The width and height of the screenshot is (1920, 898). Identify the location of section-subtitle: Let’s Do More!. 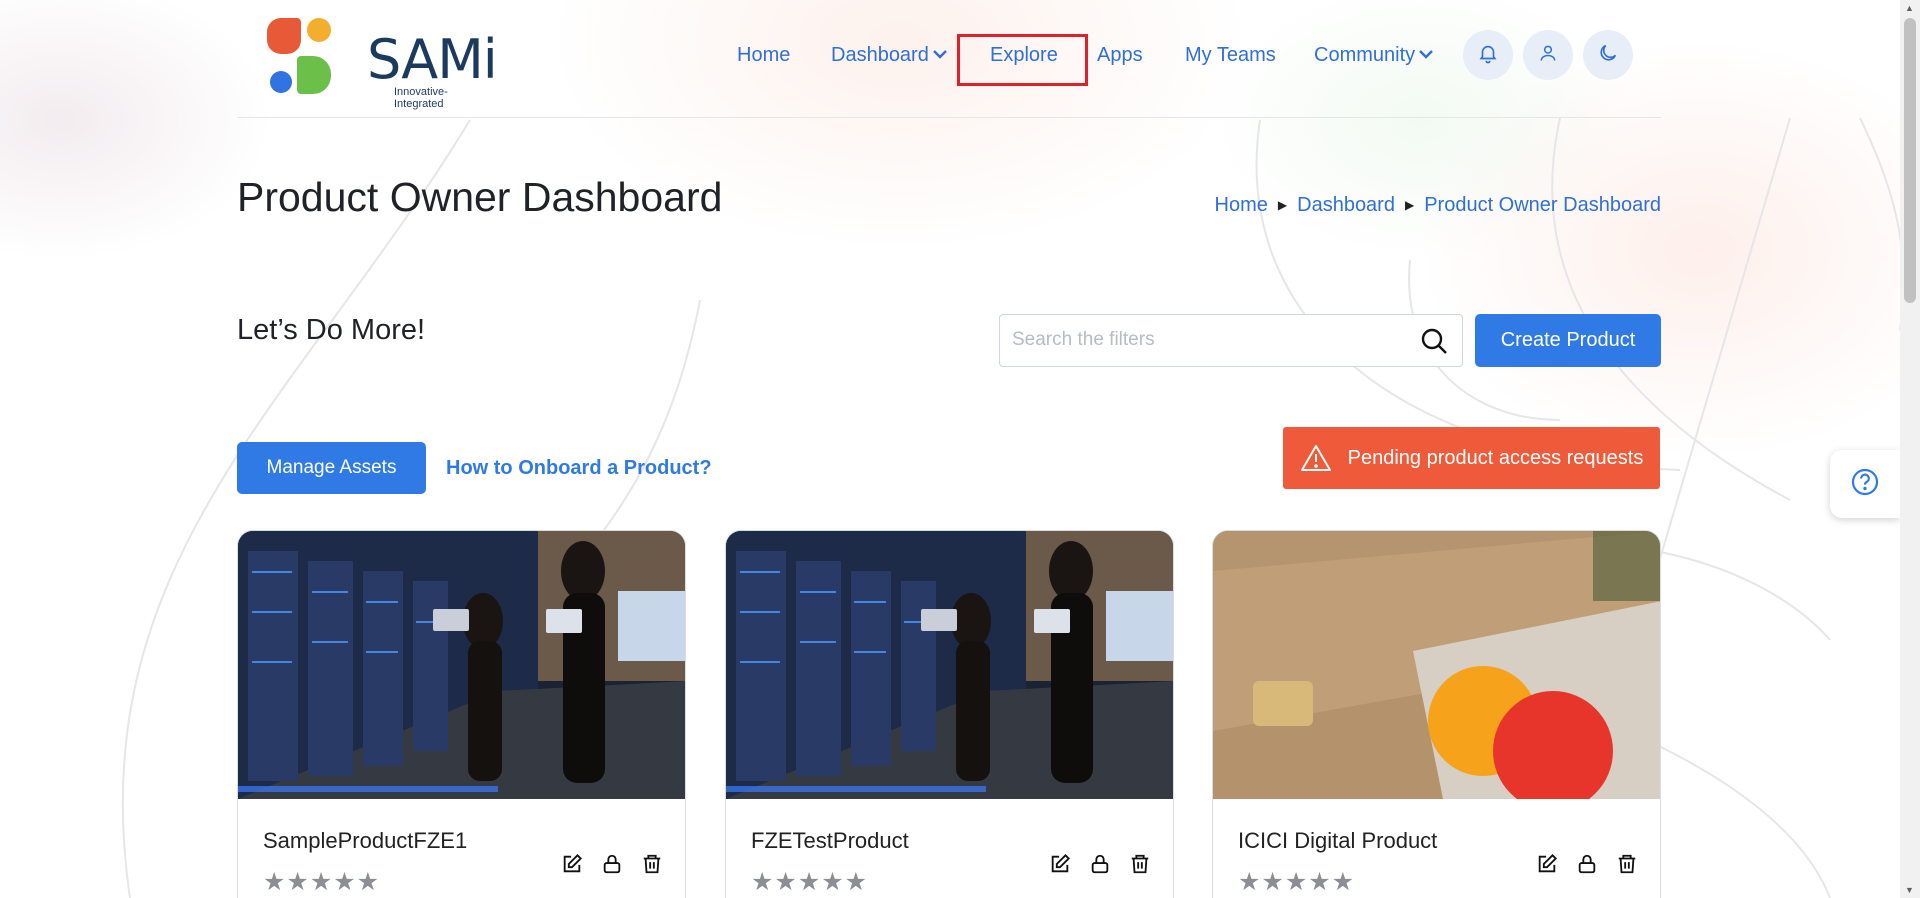
(331, 330).